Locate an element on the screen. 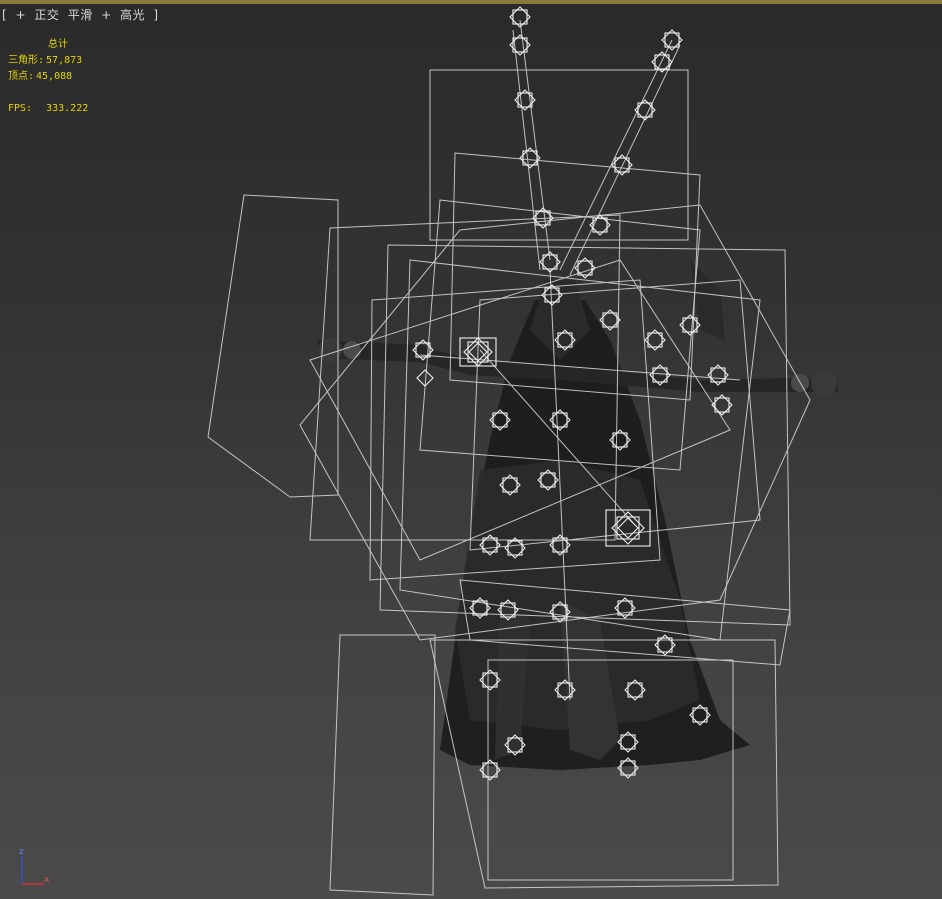 Image resolution: width=942 pixels, height=899 pixels. viewport-highlight-plus: + is located at coordinates (106, 15).